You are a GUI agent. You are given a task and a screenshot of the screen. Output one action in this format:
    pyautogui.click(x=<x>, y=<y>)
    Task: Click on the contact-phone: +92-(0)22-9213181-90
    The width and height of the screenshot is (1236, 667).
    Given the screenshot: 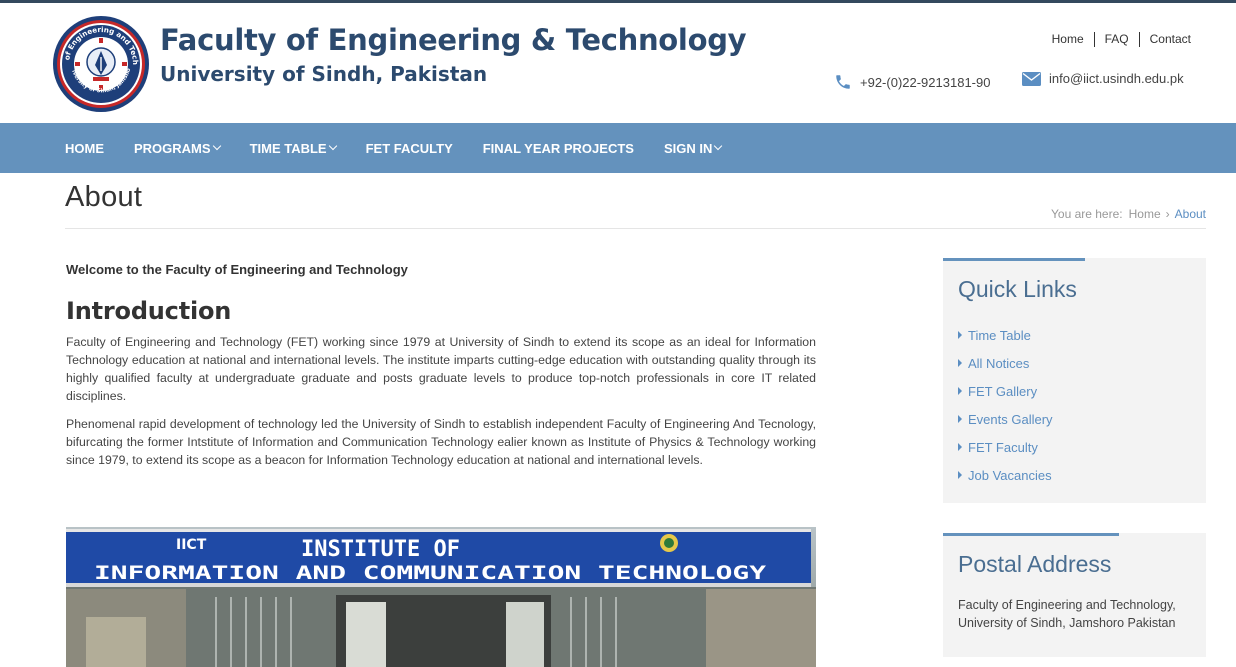 What is the action you would take?
    pyautogui.click(x=912, y=82)
    